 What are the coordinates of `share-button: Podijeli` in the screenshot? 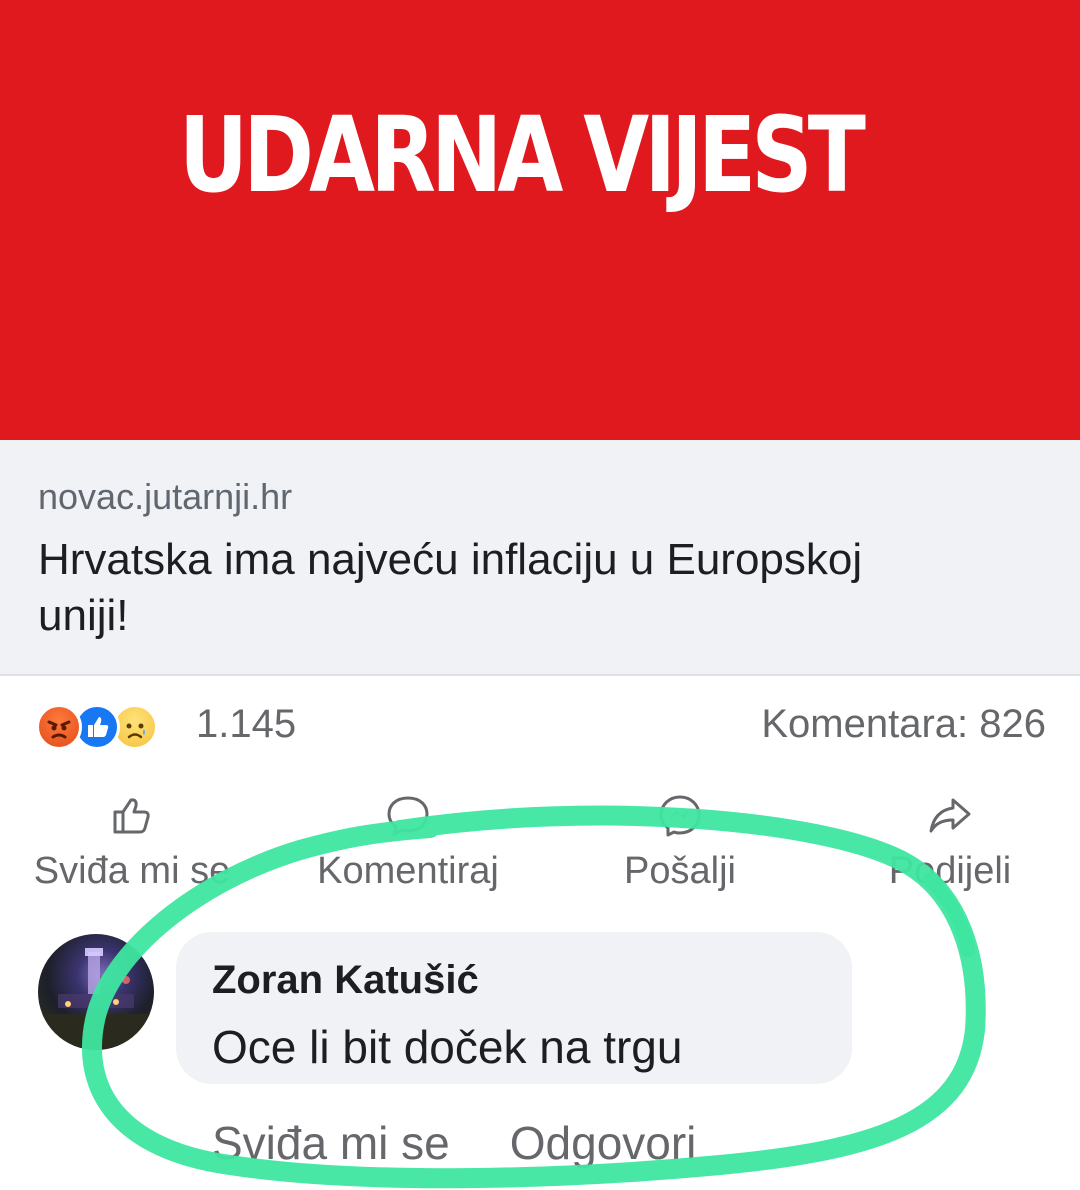 It's located at (950, 845).